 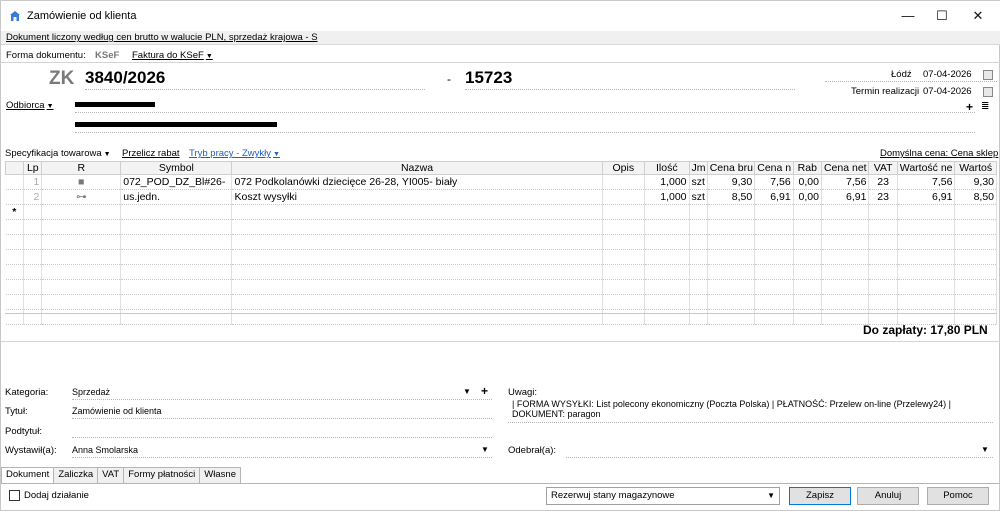 What do you see at coordinates (255, 89) in the screenshot?
I see `doc-number-underline` at bounding box center [255, 89].